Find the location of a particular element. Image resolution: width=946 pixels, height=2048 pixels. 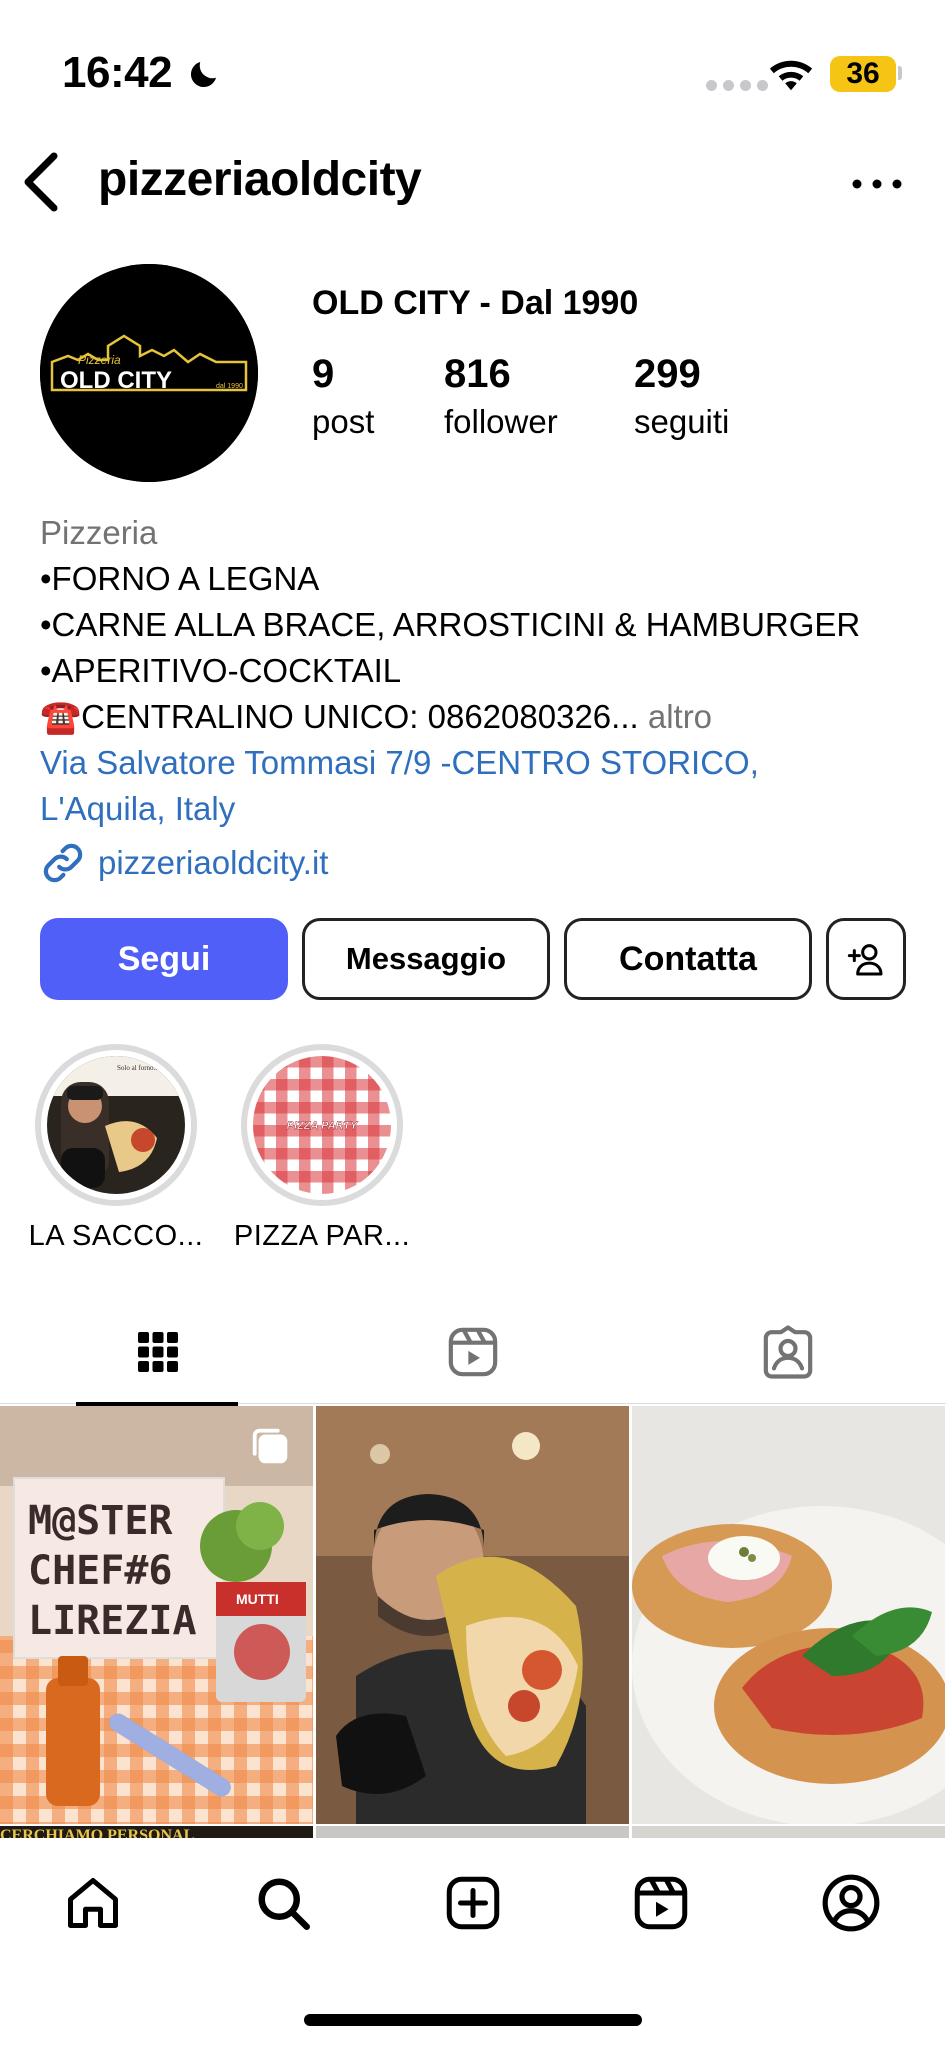

follow-button: Segui is located at coordinates (164, 959).